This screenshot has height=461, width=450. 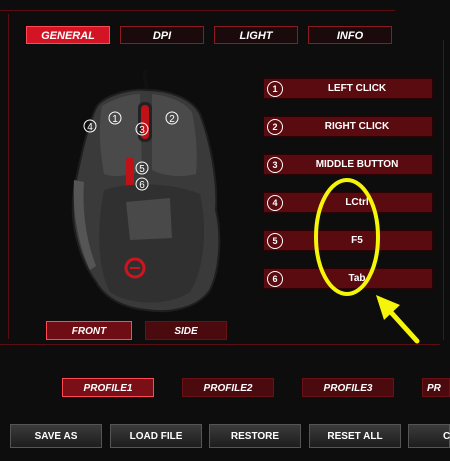 What do you see at coordinates (68, 35) in the screenshot?
I see `tab-general: GENERAL` at bounding box center [68, 35].